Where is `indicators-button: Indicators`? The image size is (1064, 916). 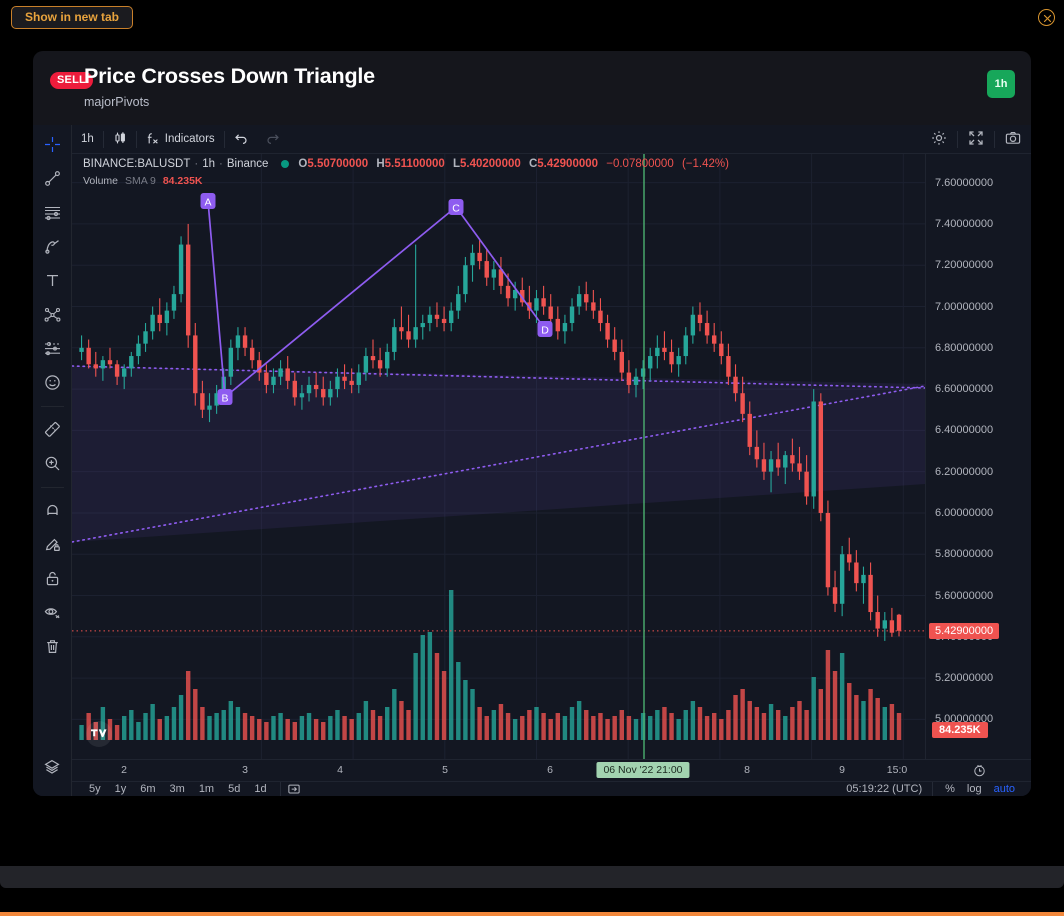 indicators-button: Indicators is located at coordinates (180, 139).